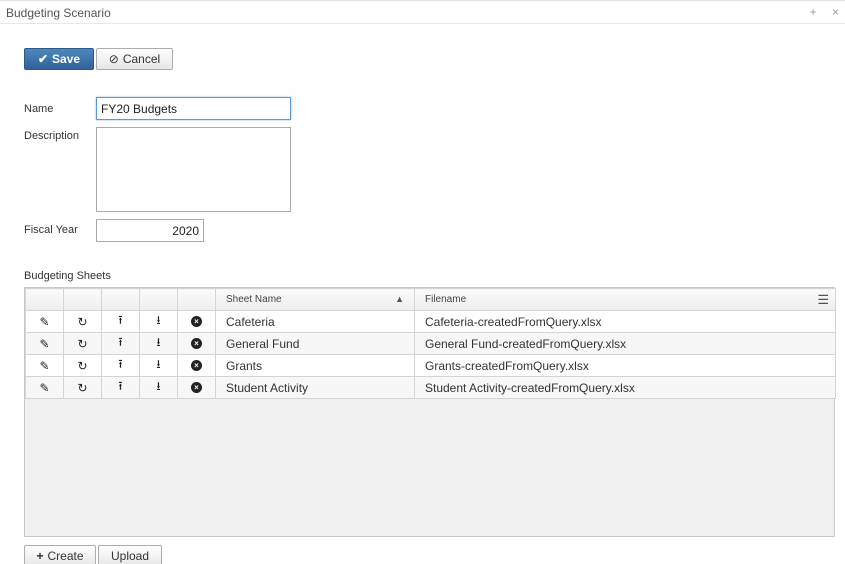 This screenshot has width=845, height=564. What do you see at coordinates (51, 230) in the screenshot?
I see `fiscal-year-label: Fiscal Year` at bounding box center [51, 230].